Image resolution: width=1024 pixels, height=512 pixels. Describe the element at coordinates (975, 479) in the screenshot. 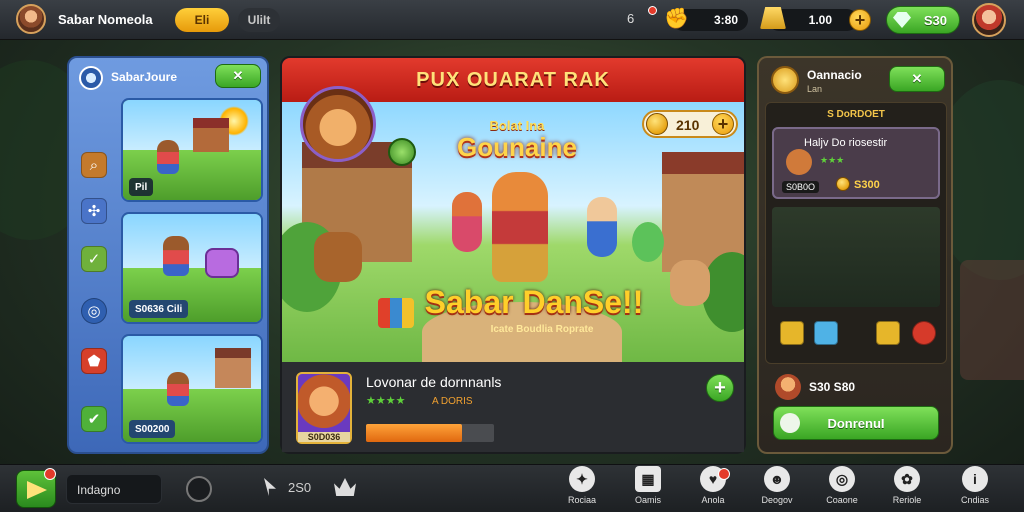

I see `info-icon: i` at that location.